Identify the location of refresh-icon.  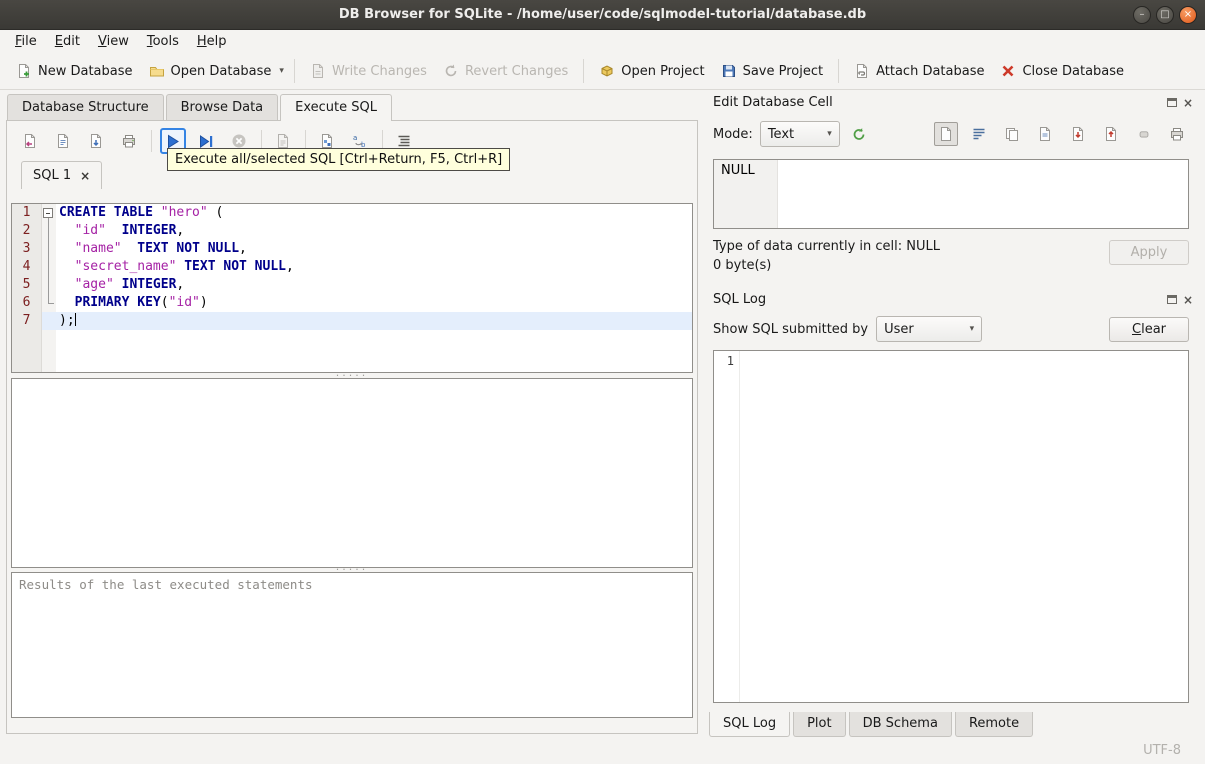
(859, 134).